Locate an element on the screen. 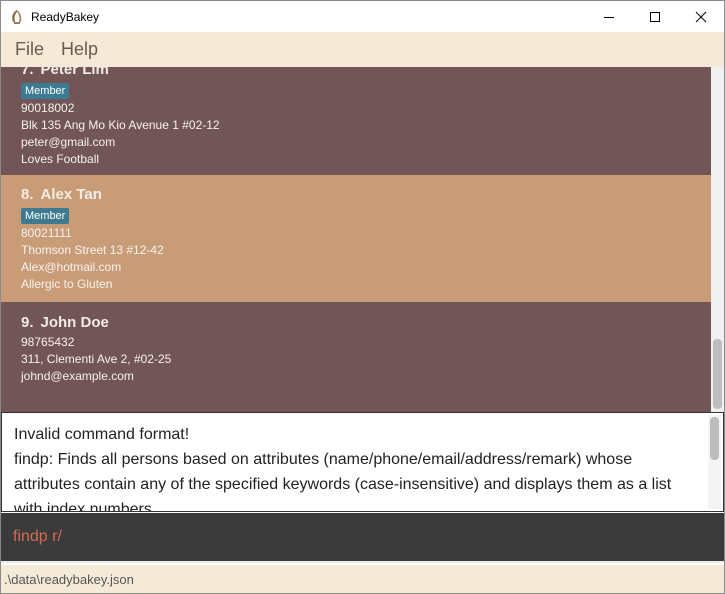  person-name: Peter Lim is located at coordinates (74, 72).